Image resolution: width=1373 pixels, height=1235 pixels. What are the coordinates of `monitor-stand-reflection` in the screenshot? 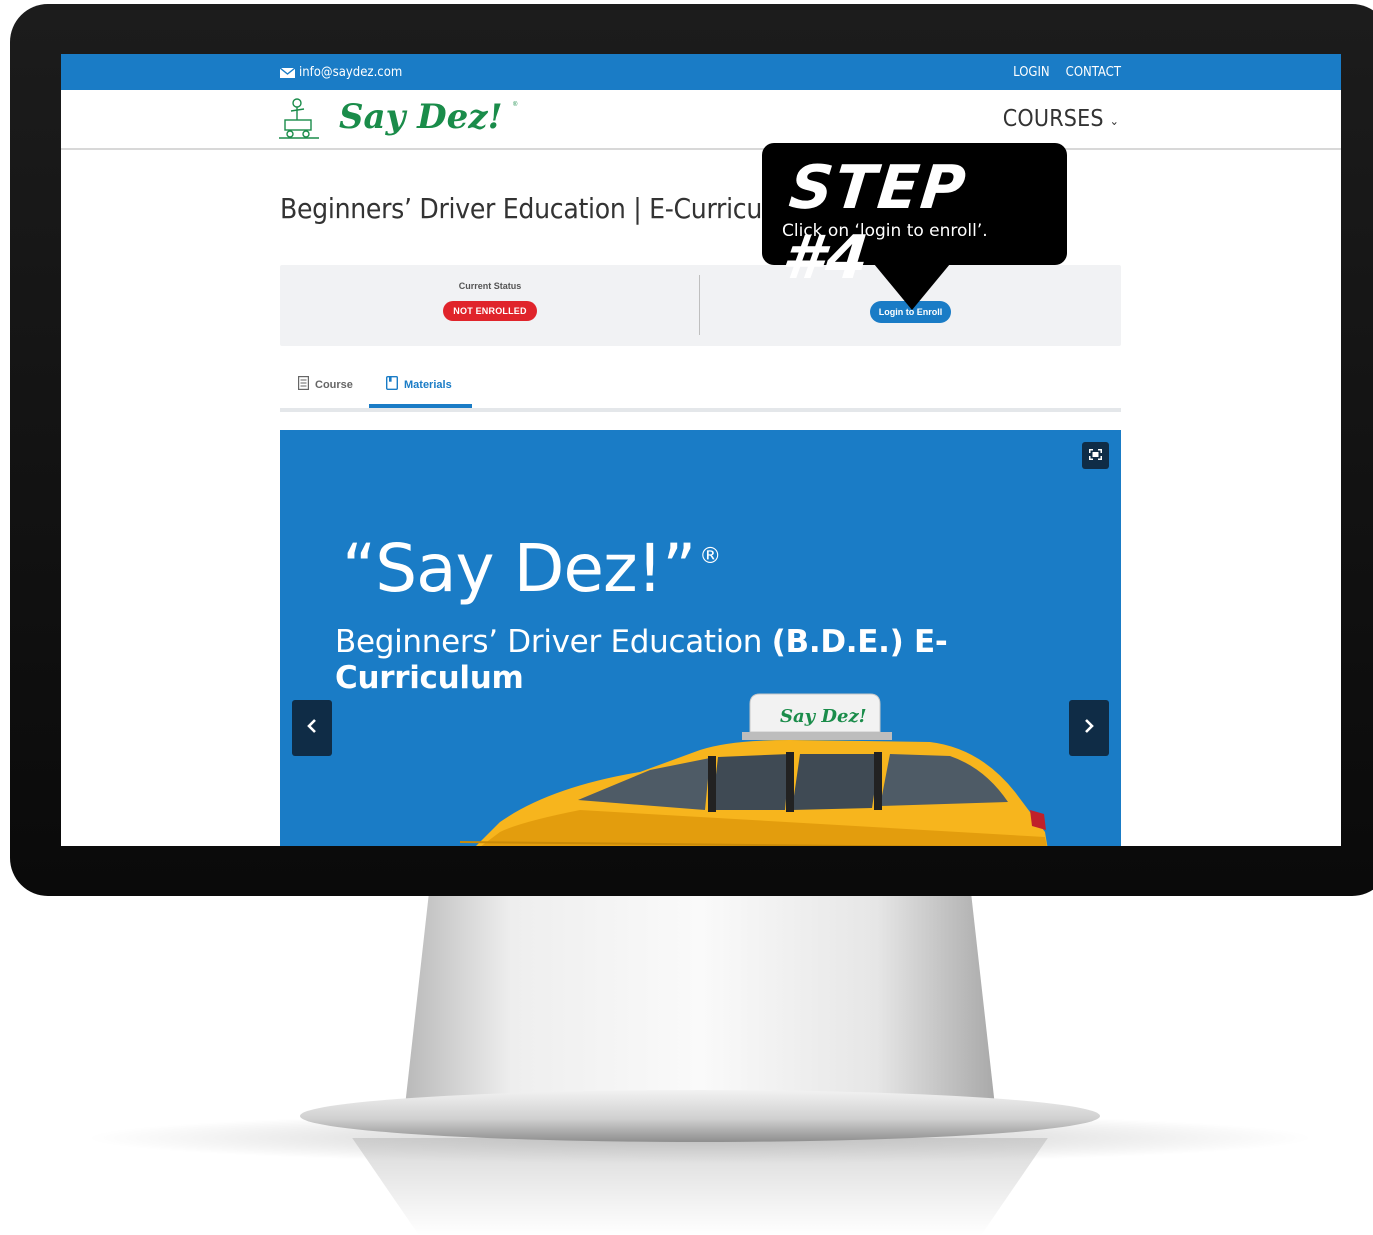 It's located at (700, 1186).